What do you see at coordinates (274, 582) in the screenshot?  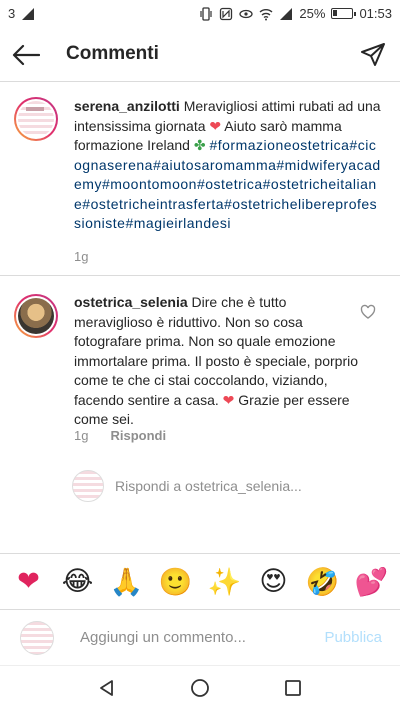 I see `emoji-heart-eyes: 😍` at bounding box center [274, 582].